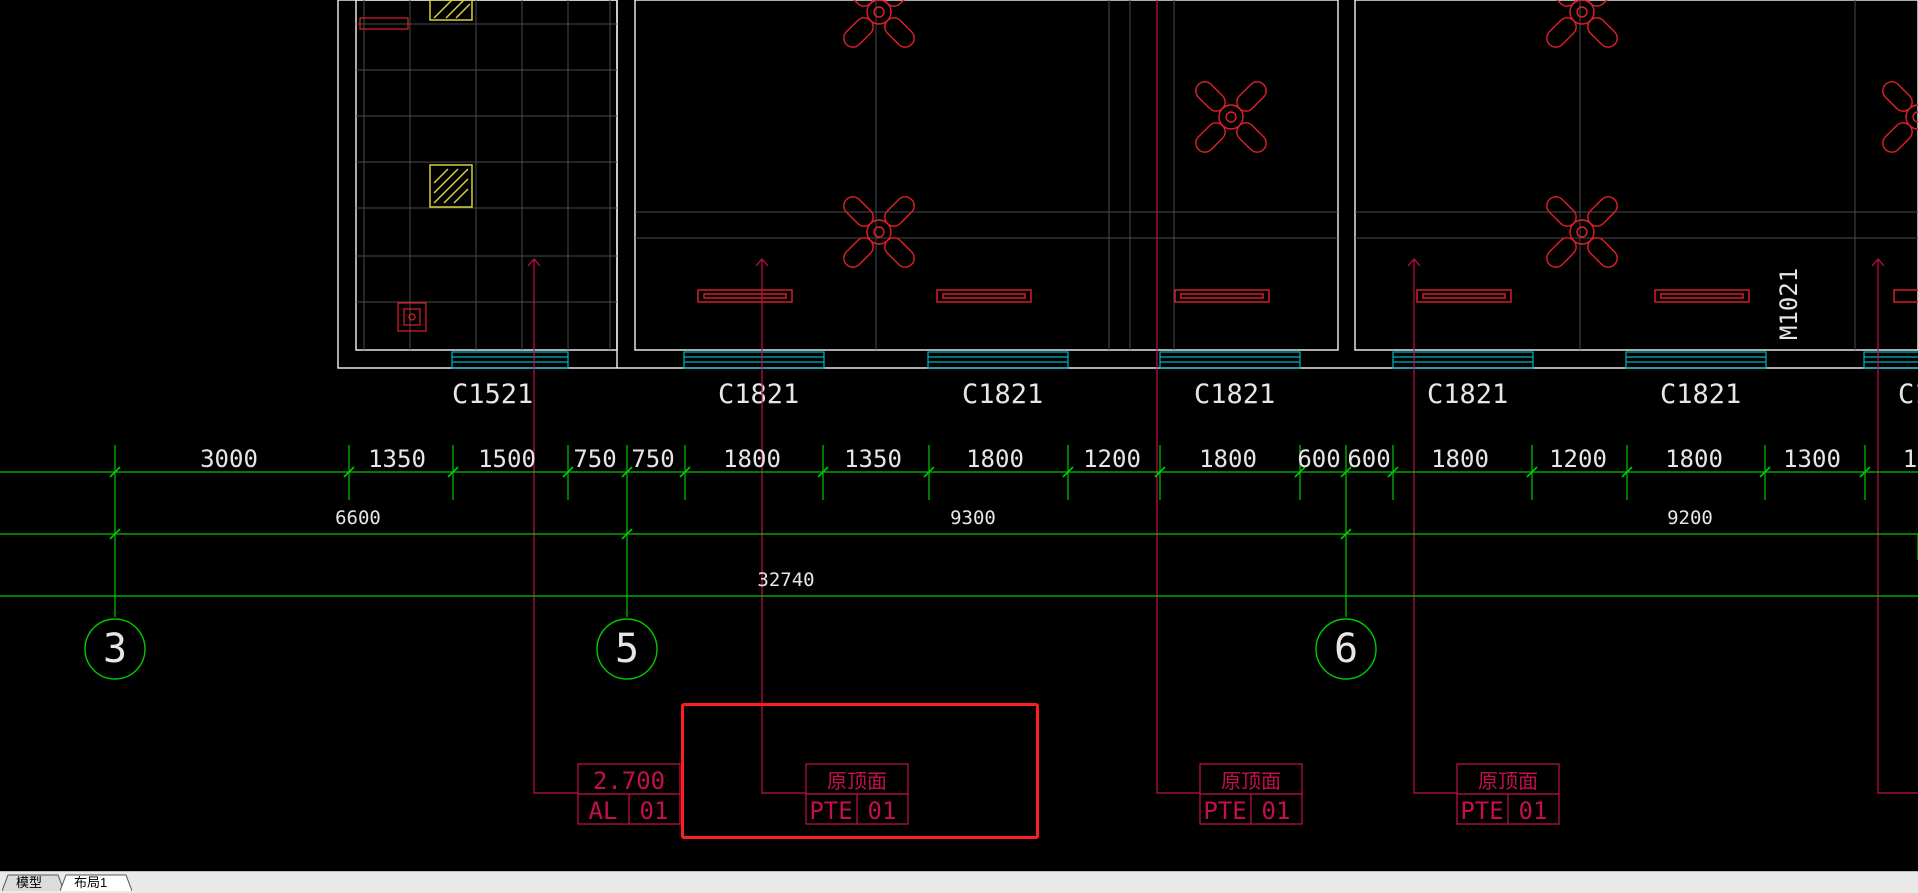  Describe the element at coordinates (1508, 794) in the screenshot. I see `ceiling-tag-3: 原顶面 PTE 01` at that location.